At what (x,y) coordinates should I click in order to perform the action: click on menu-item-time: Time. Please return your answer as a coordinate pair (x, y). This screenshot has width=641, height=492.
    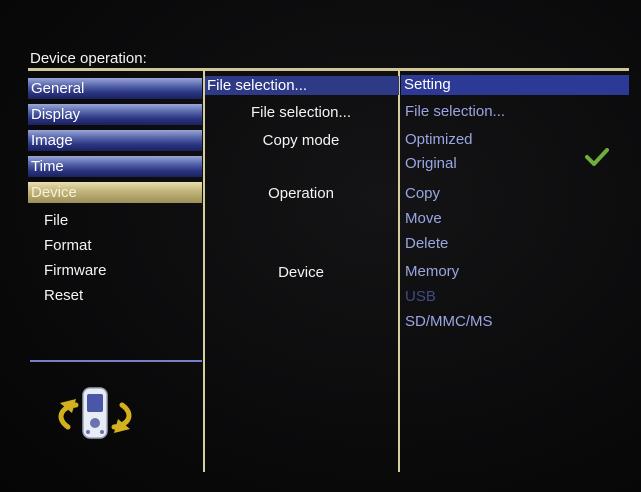
    Looking at the image, I should click on (115, 166).